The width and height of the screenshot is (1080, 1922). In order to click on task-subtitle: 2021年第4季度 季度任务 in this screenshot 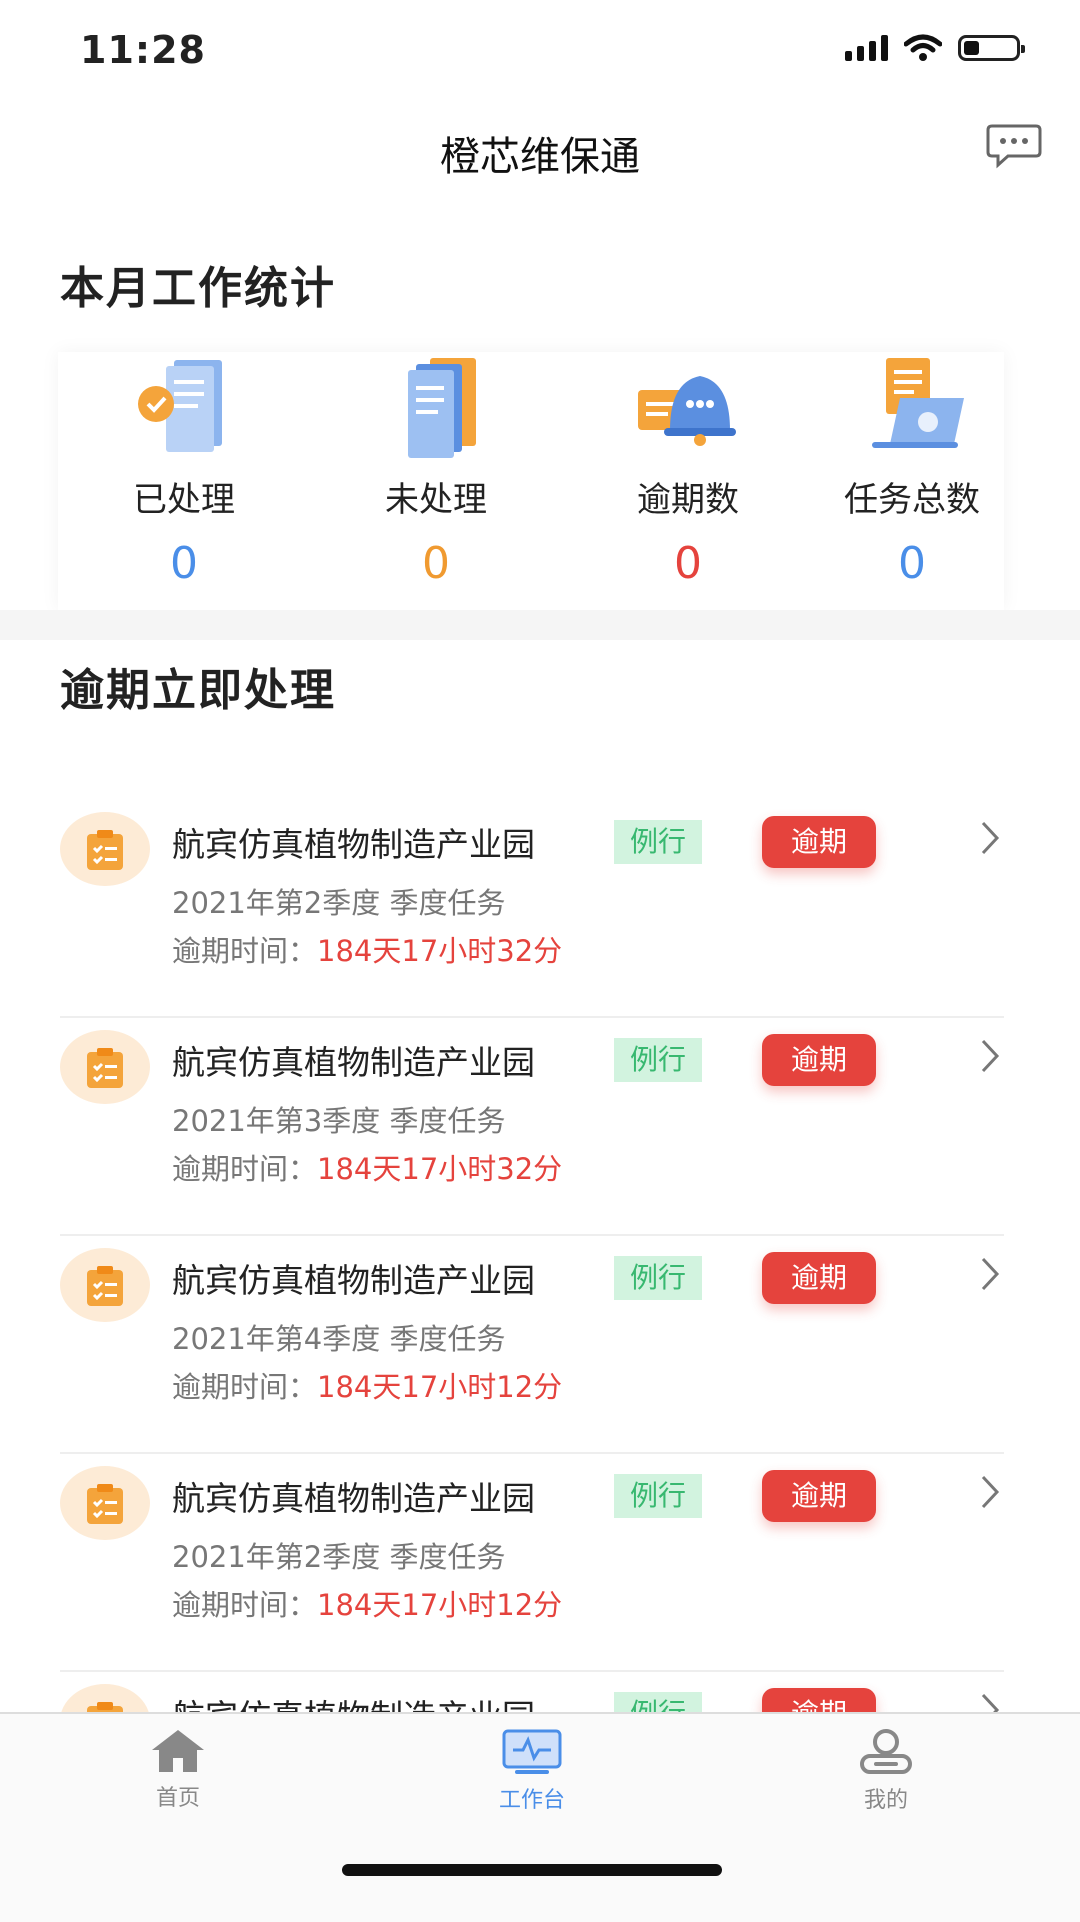, I will do `click(339, 1339)`.